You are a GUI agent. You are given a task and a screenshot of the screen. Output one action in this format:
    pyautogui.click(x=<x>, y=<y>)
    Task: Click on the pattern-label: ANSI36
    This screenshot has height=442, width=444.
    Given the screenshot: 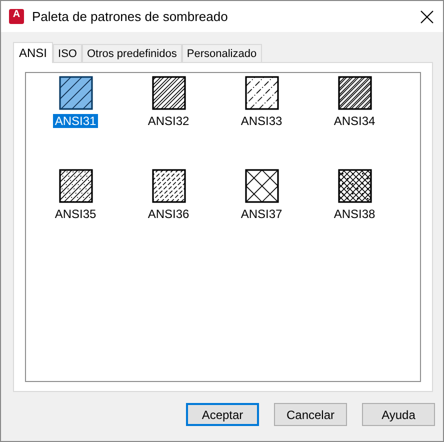 What is the action you would take?
    pyautogui.click(x=169, y=214)
    